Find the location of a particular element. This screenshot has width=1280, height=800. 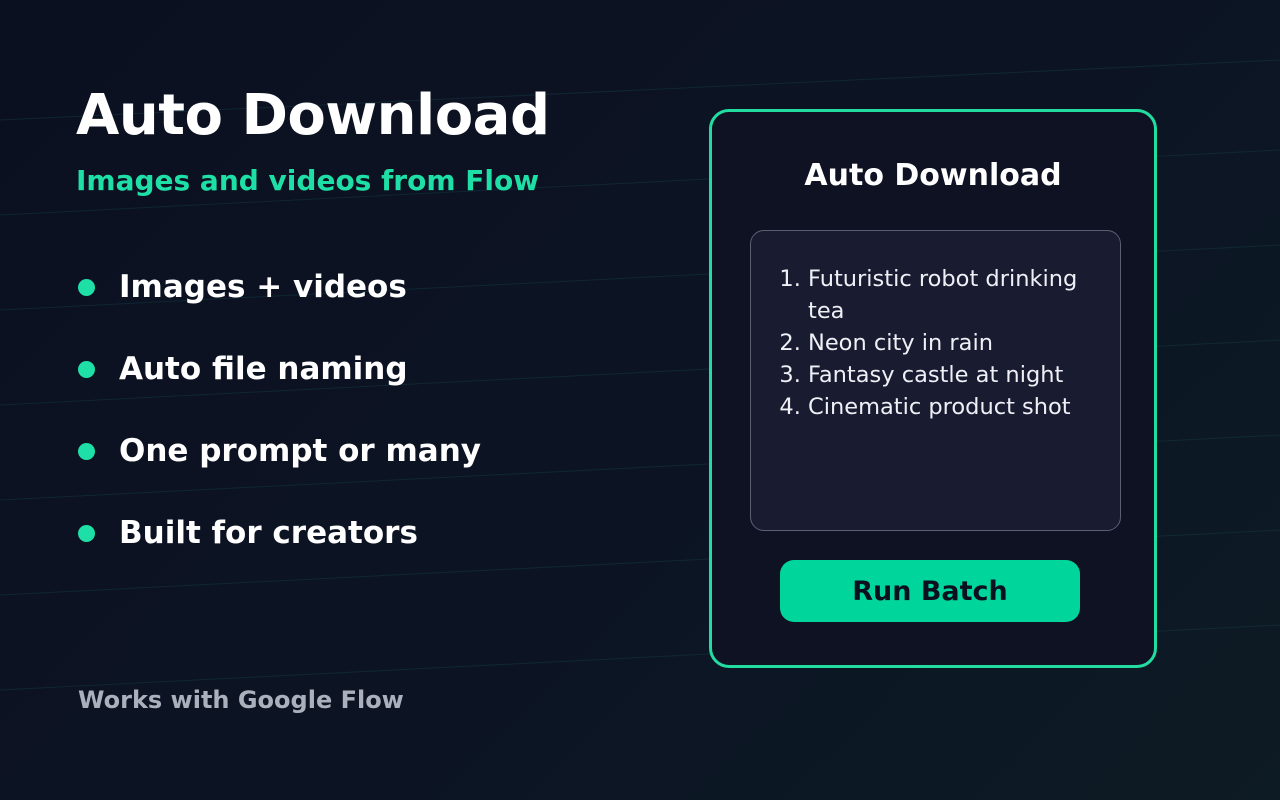

compatibility-note: Works with Google Flow is located at coordinates (241, 700).